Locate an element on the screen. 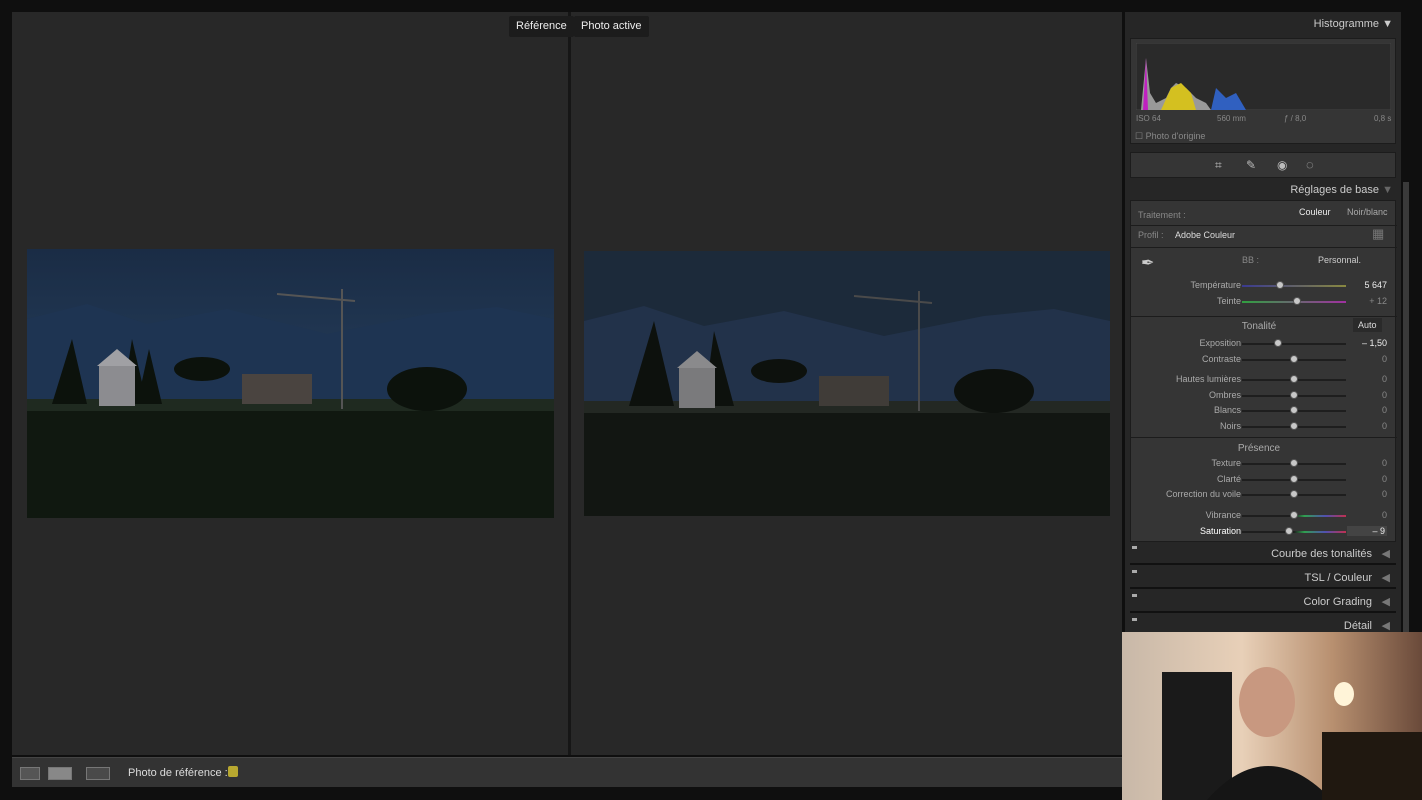  webcam-overlay is located at coordinates (1272, 716).